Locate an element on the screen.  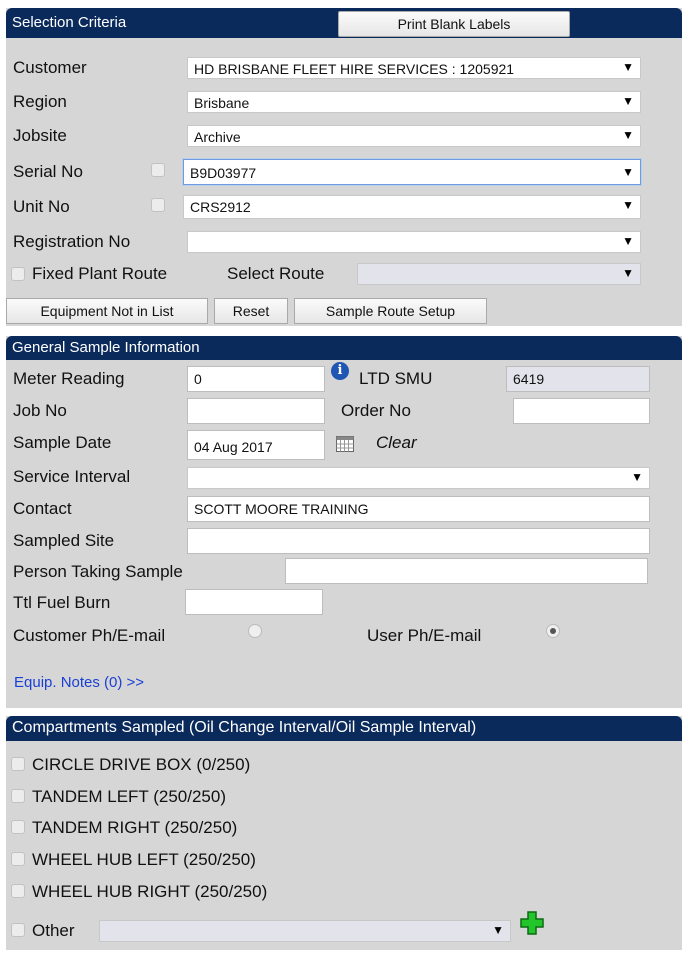
compartment-label: TANDEM LEFT (250/250) is located at coordinates (129, 796).